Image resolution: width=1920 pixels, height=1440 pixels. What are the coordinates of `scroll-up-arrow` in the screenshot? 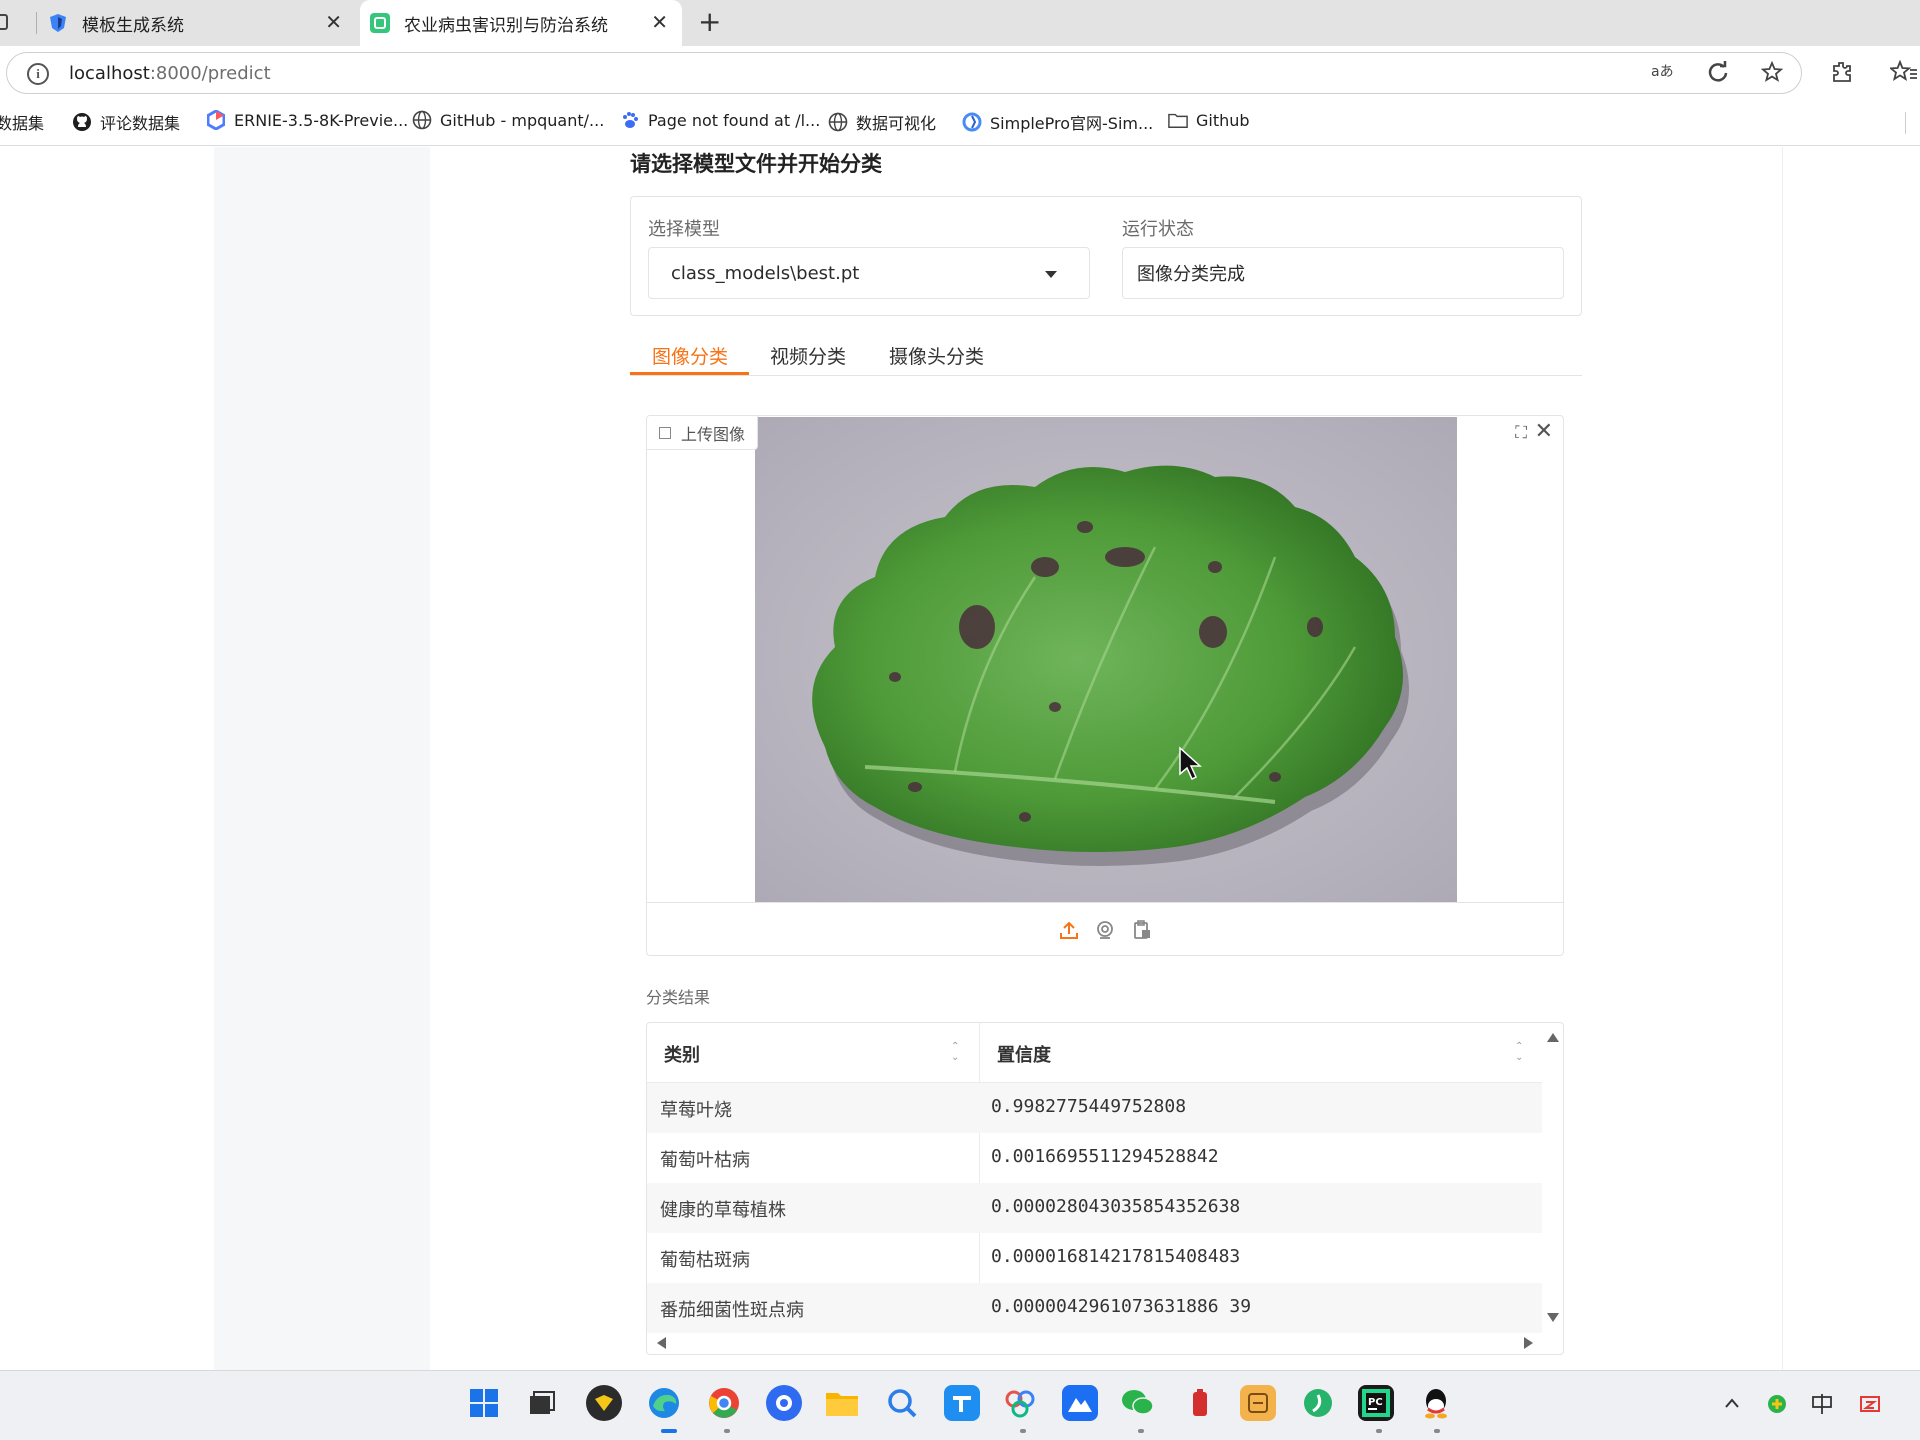 It's located at (1553, 1037).